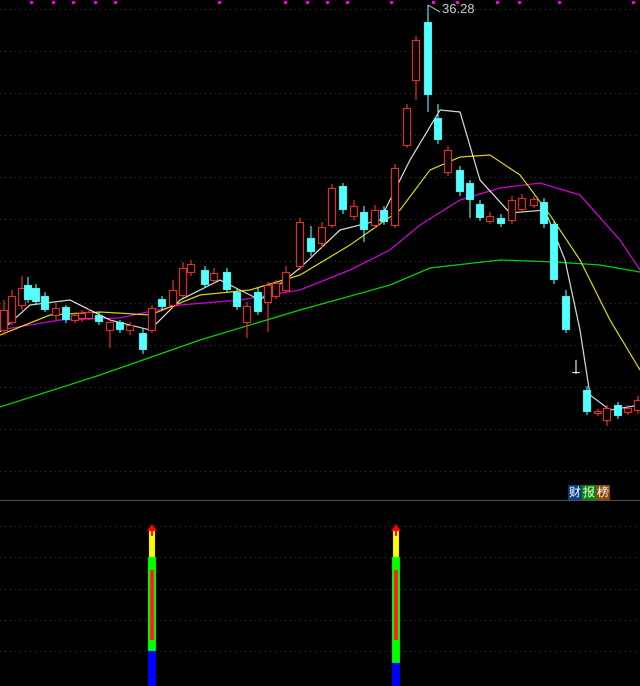 This screenshot has height=686, width=640. I want to click on high-price-label: 36.28, so click(458, 9).